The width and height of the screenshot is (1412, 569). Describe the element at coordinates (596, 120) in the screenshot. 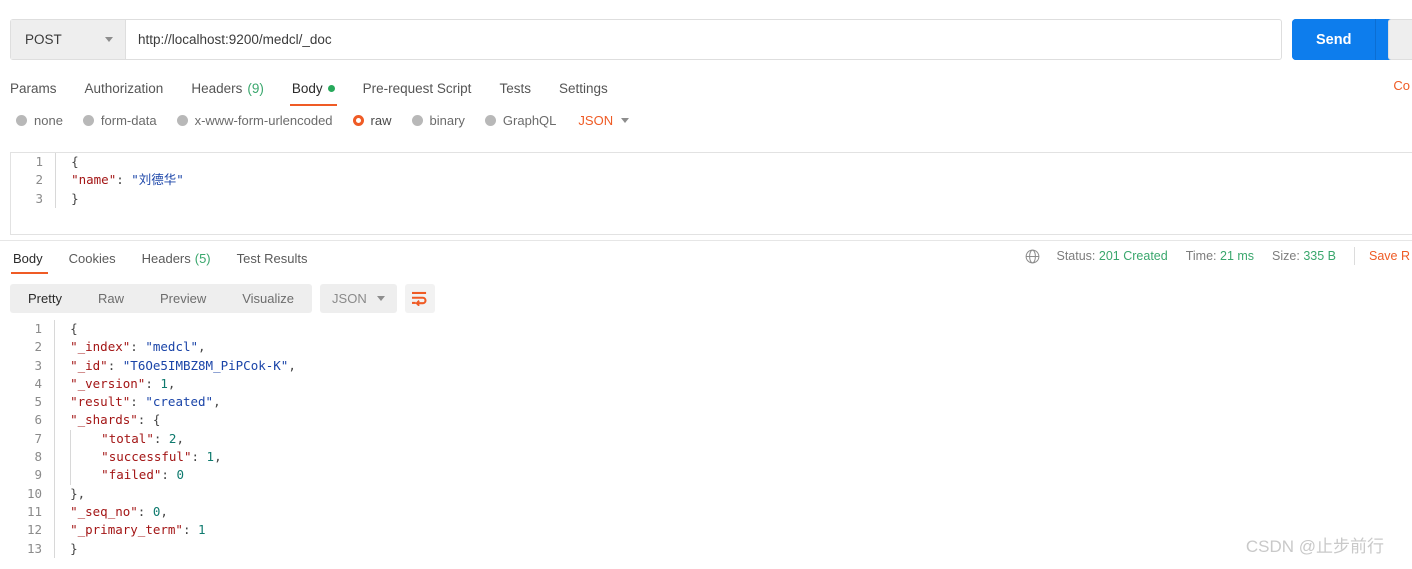

I see `raw-format-label: JSON` at that location.